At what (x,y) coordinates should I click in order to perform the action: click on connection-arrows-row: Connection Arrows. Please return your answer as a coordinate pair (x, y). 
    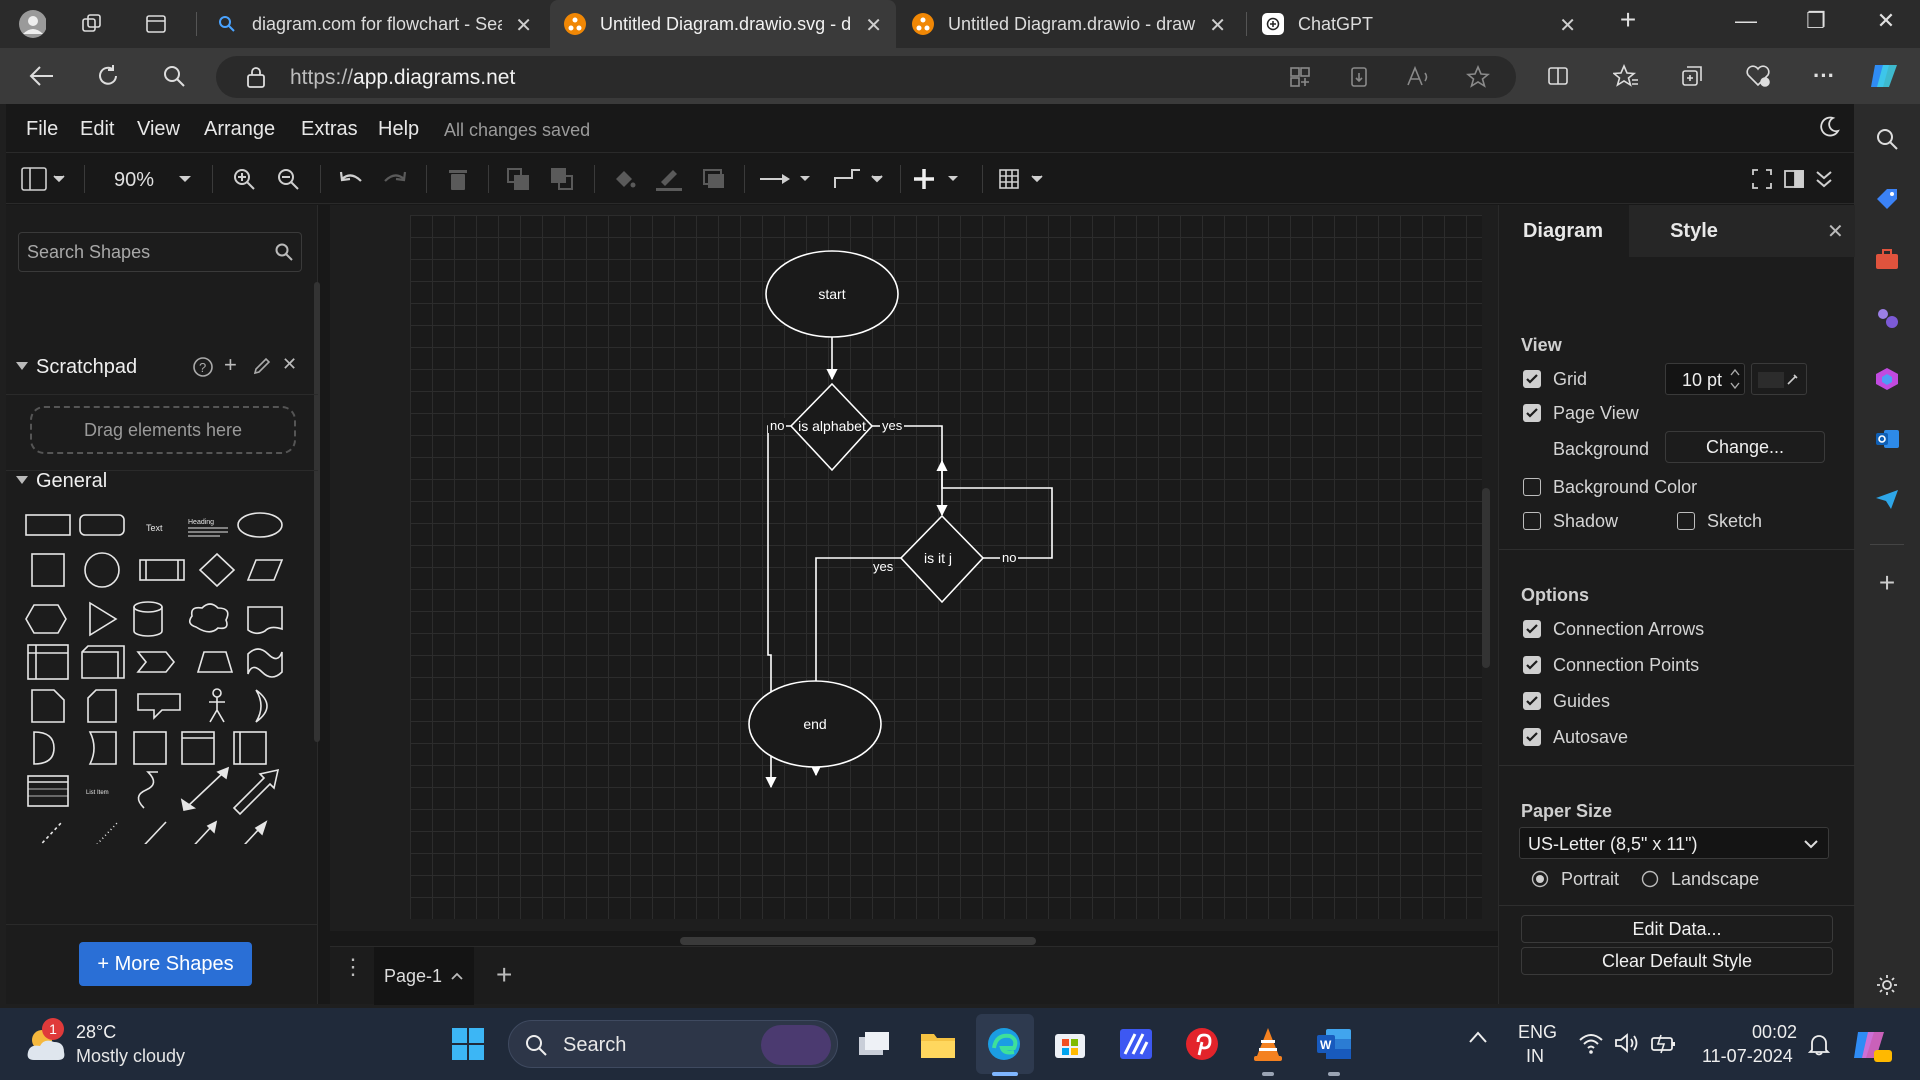
    Looking at the image, I should click on (1613, 629).